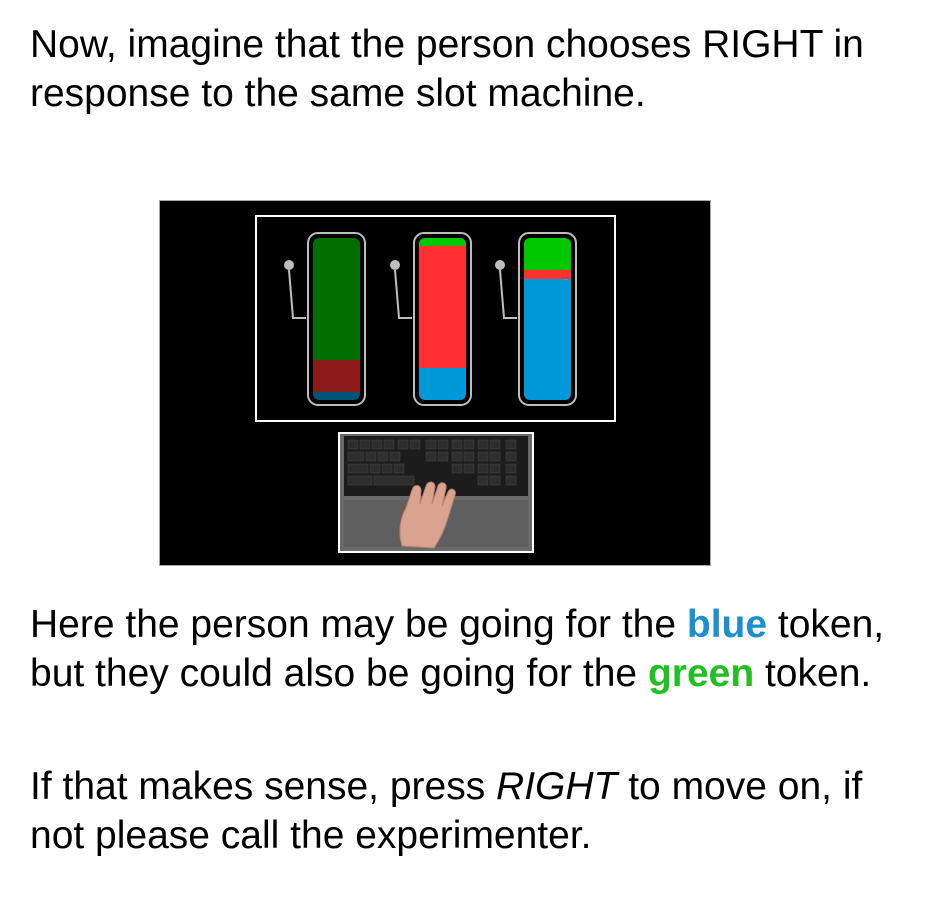 The height and width of the screenshot is (913, 936). What do you see at coordinates (358, 624) in the screenshot?
I see `explanation-part1: Here the person may be going for the` at bounding box center [358, 624].